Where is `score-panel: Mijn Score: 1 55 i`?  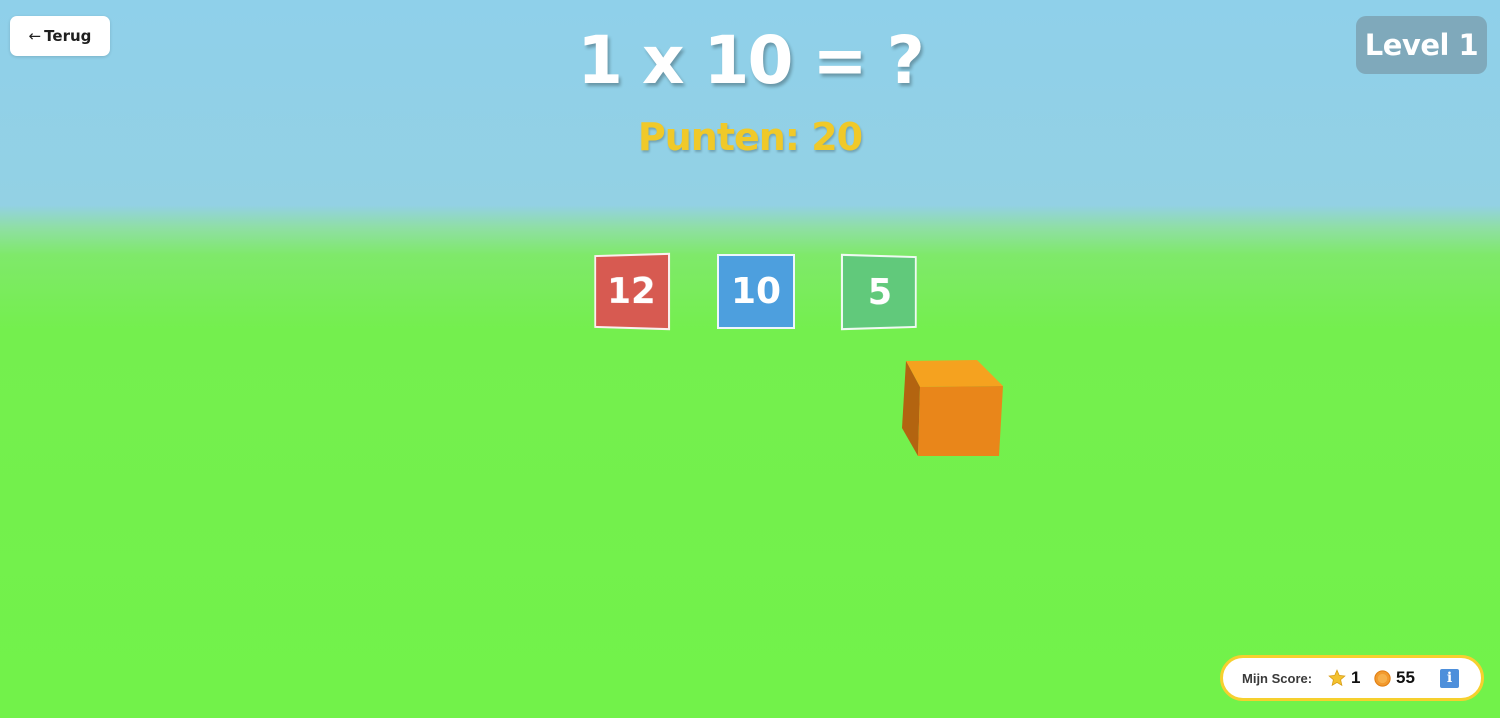
score-panel: Mijn Score: 1 55 i is located at coordinates (1352, 678).